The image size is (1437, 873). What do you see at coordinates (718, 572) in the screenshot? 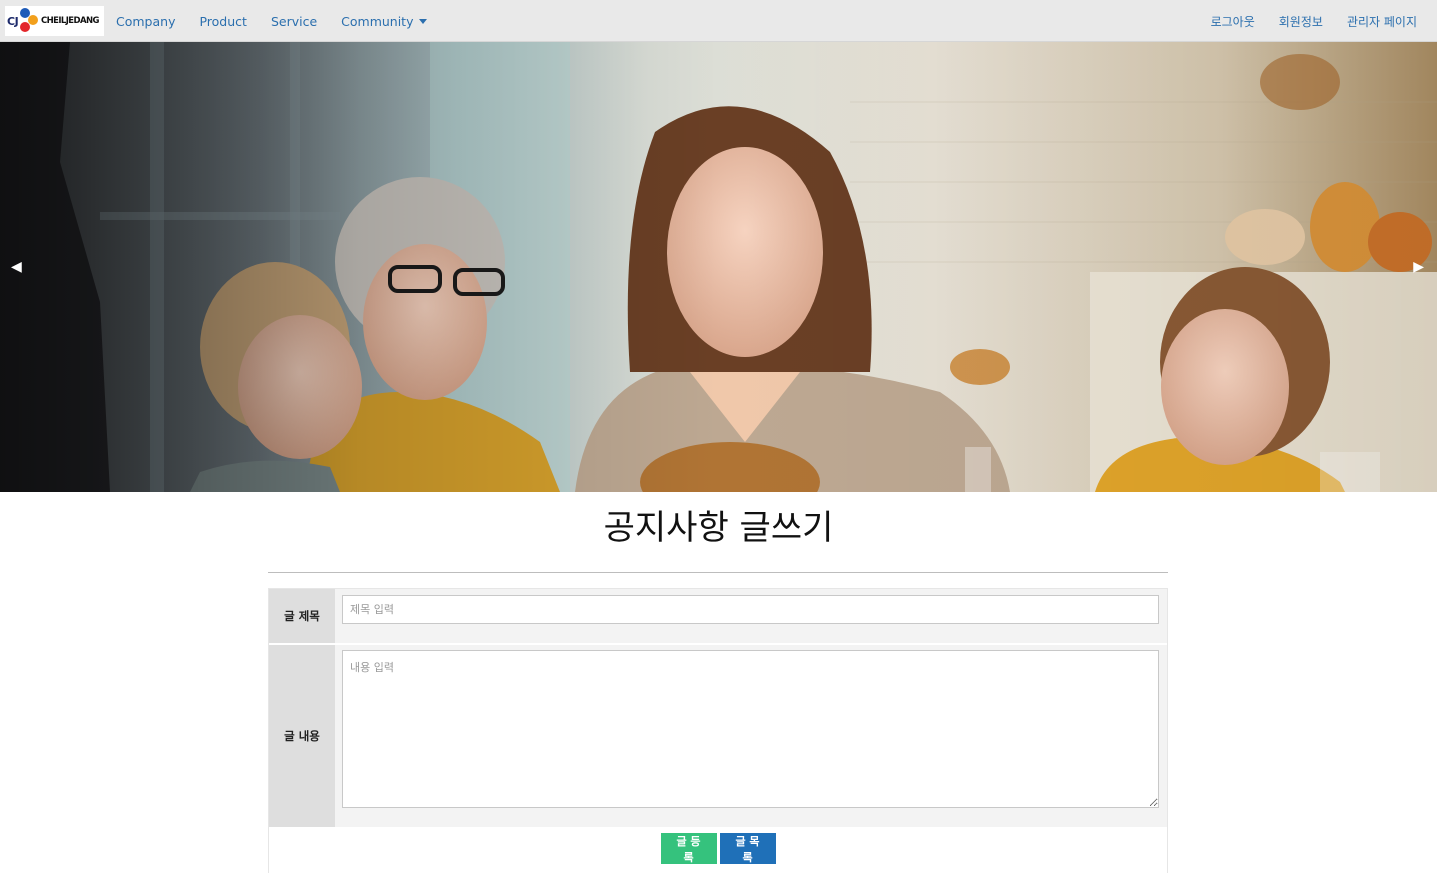
I see `title-divider` at bounding box center [718, 572].